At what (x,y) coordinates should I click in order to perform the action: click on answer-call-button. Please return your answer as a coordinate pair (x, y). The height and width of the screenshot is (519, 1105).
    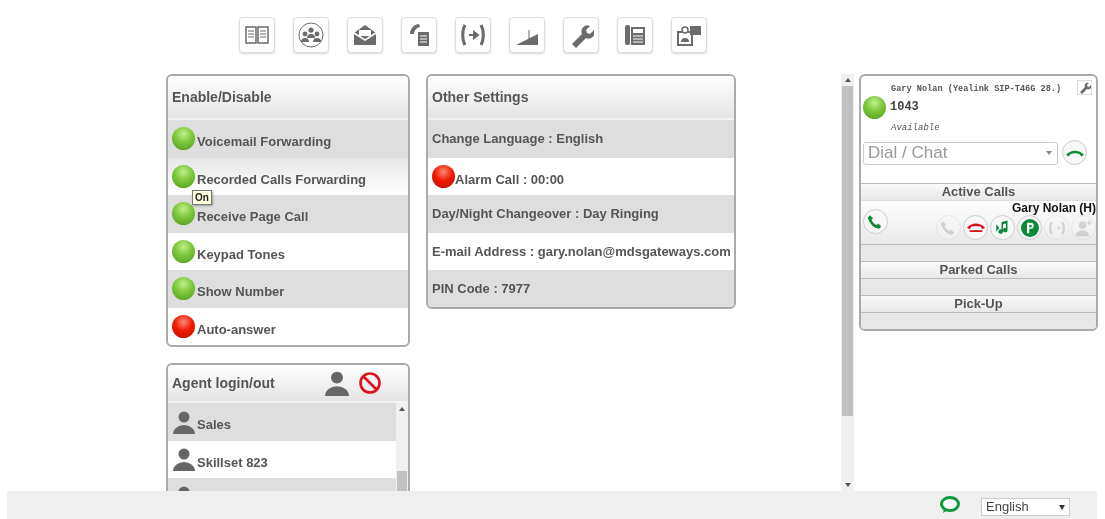
    Looking at the image, I should click on (875, 222).